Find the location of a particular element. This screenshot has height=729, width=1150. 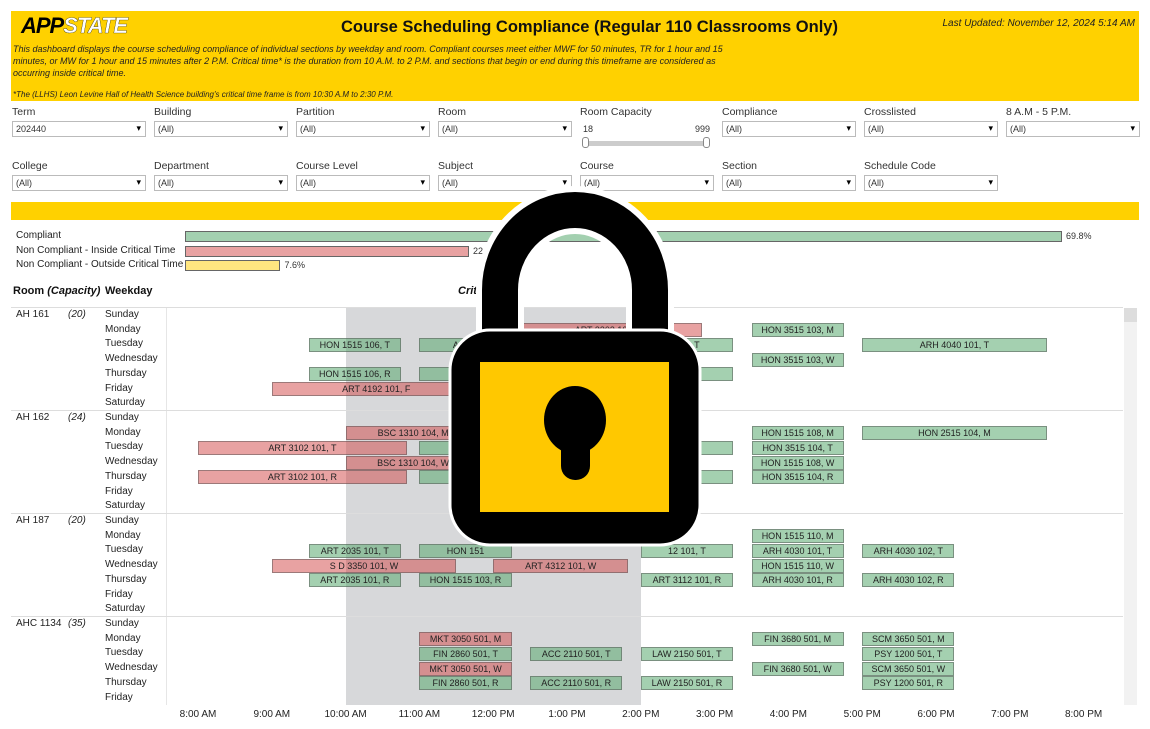

section-bar: ART is located at coordinates (465, 374).